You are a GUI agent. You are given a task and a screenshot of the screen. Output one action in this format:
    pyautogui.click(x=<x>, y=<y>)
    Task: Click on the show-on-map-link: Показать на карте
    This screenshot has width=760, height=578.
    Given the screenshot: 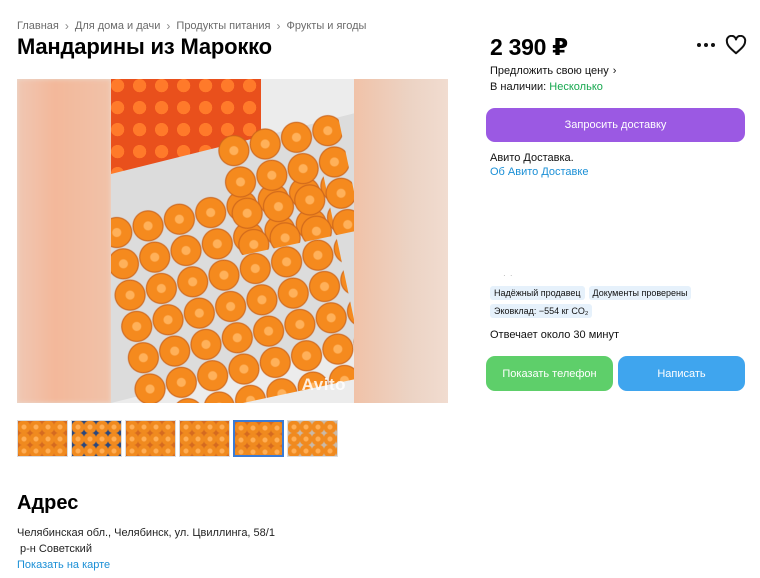 What is the action you would take?
    pyautogui.click(x=63, y=565)
    